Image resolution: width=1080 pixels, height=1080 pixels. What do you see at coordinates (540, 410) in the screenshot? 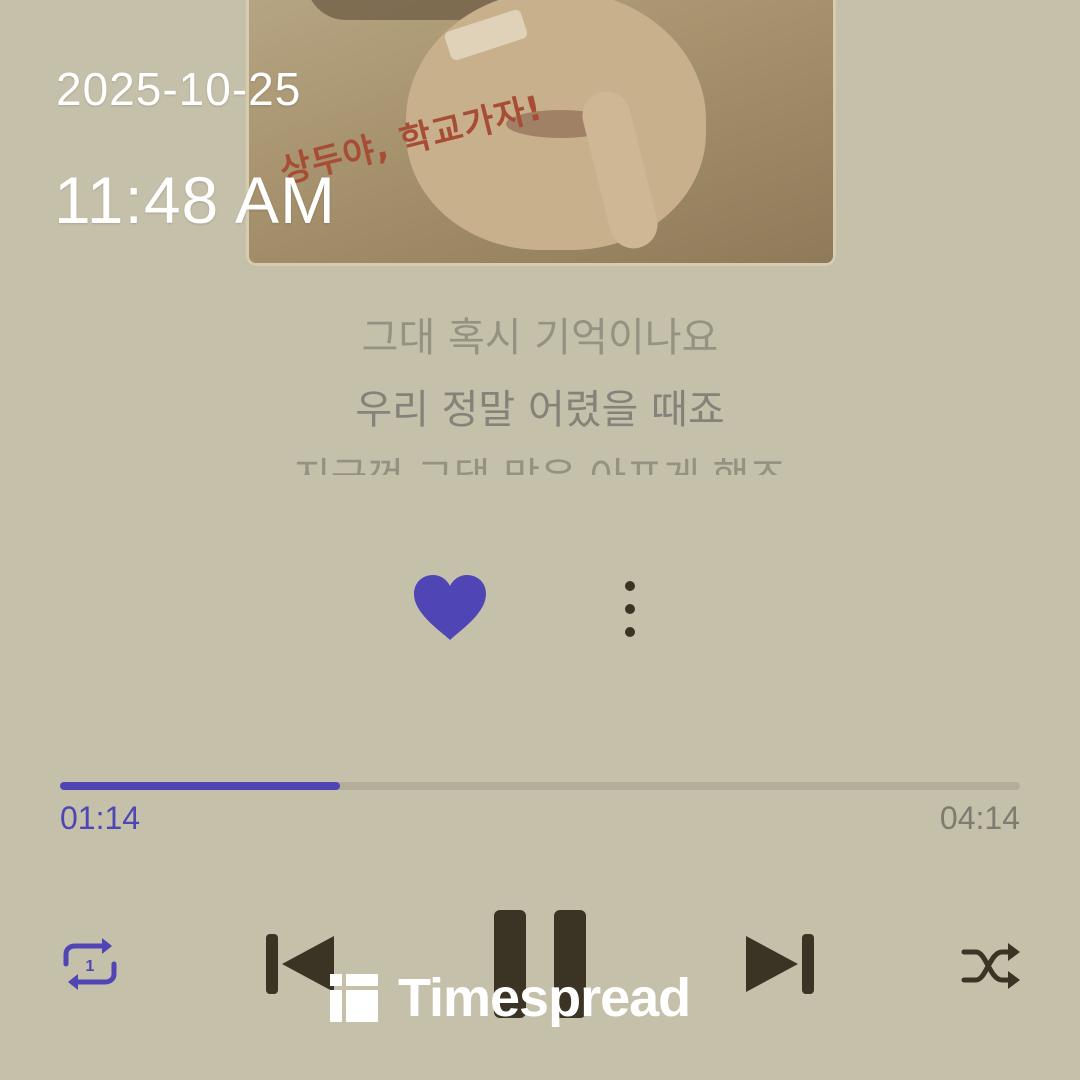
I see `lyric-current-line: 우리 정말 어렸을 때죠` at bounding box center [540, 410].